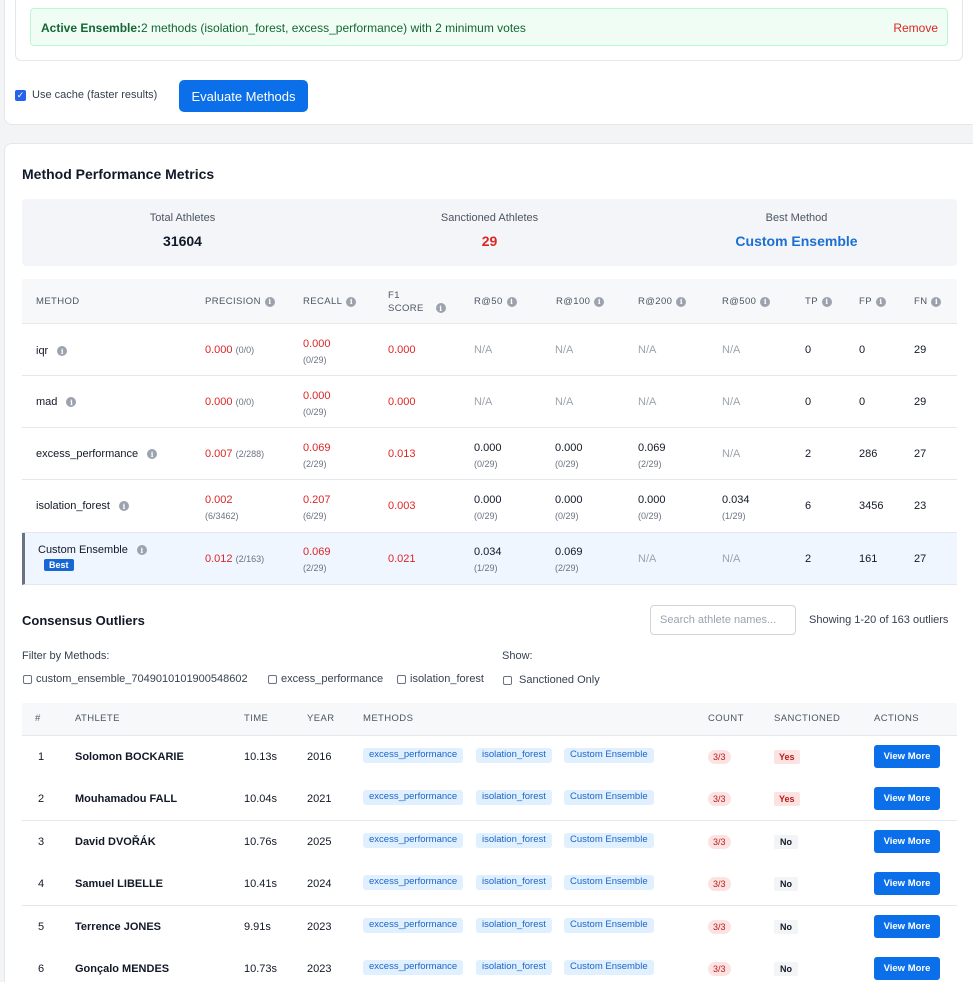 The image size is (973, 982). I want to click on col-year: YEAR, so click(321, 718).